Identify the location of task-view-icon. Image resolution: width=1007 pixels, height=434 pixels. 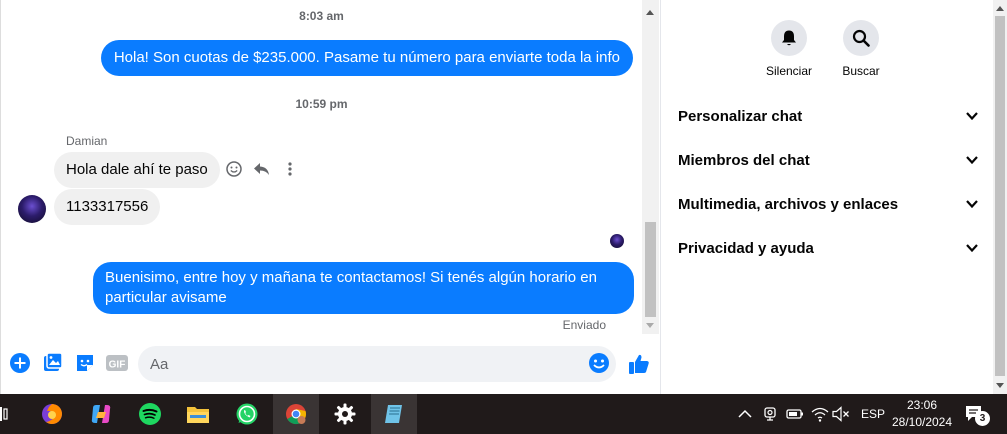
(8, 414).